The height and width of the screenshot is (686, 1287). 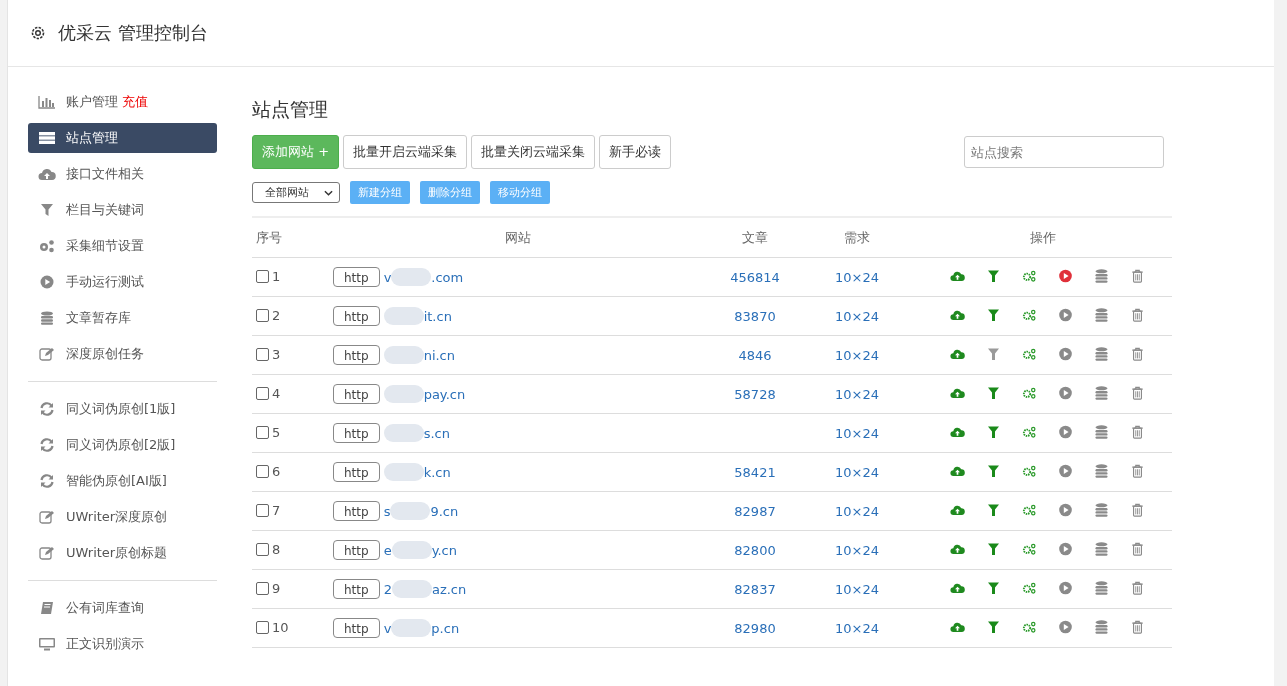 I want to click on toolbar-button: 批量开启云端采集, so click(x=405, y=152).